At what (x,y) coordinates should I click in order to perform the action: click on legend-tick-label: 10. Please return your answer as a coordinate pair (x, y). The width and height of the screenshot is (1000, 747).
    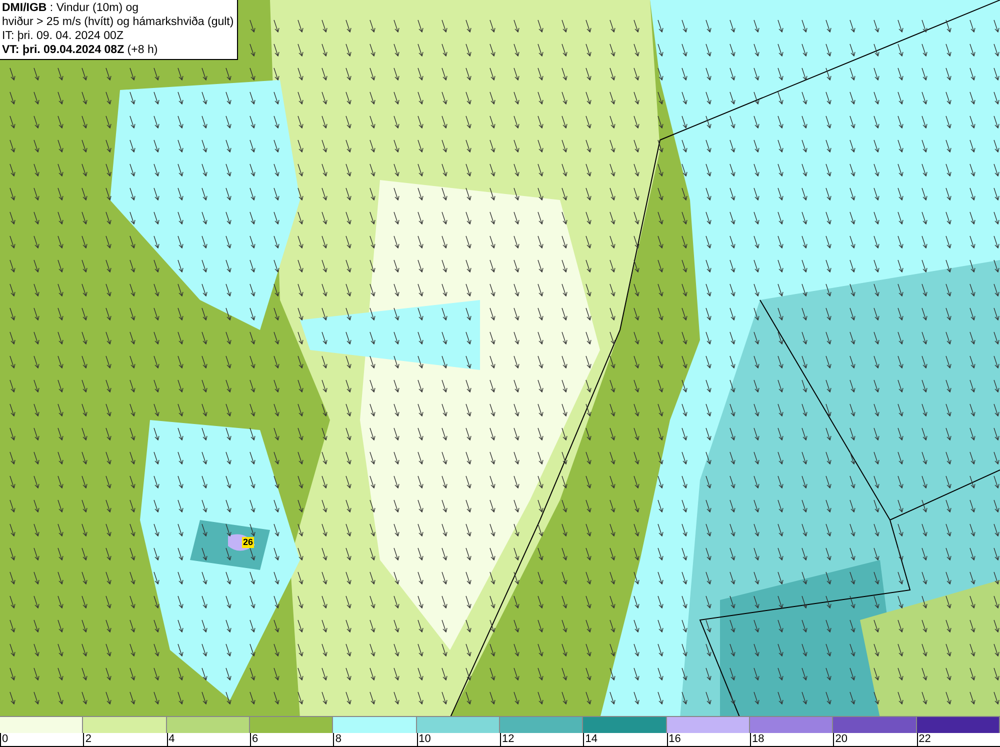
    Looking at the image, I should click on (424, 739).